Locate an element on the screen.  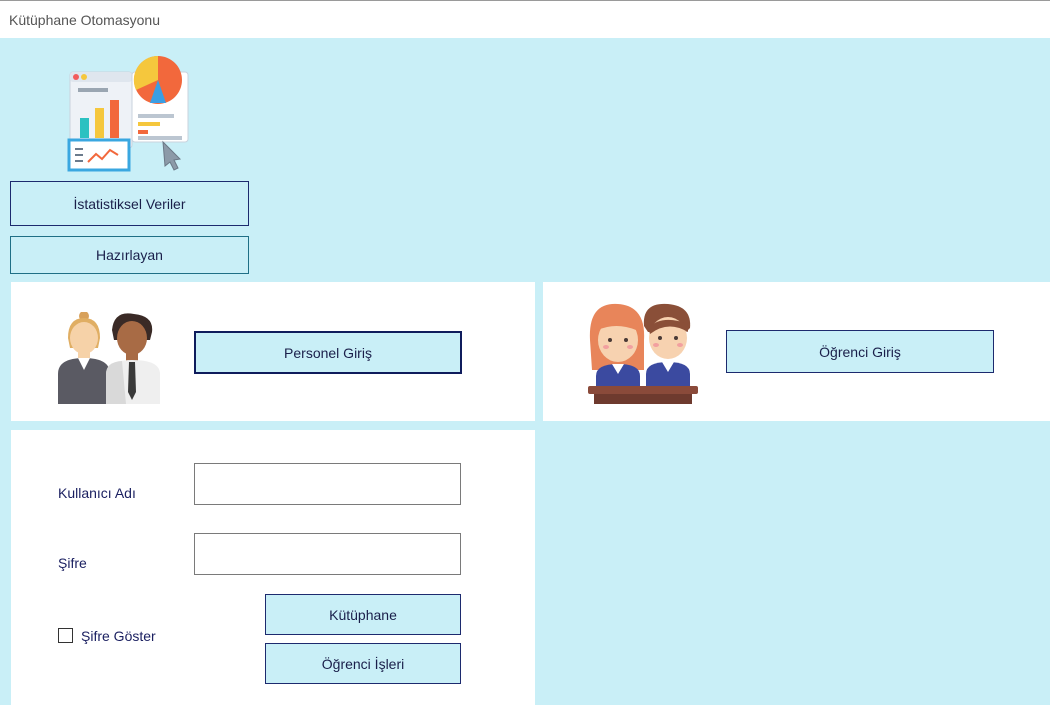
author-button-label: Hazırlayan is located at coordinates (129, 255).